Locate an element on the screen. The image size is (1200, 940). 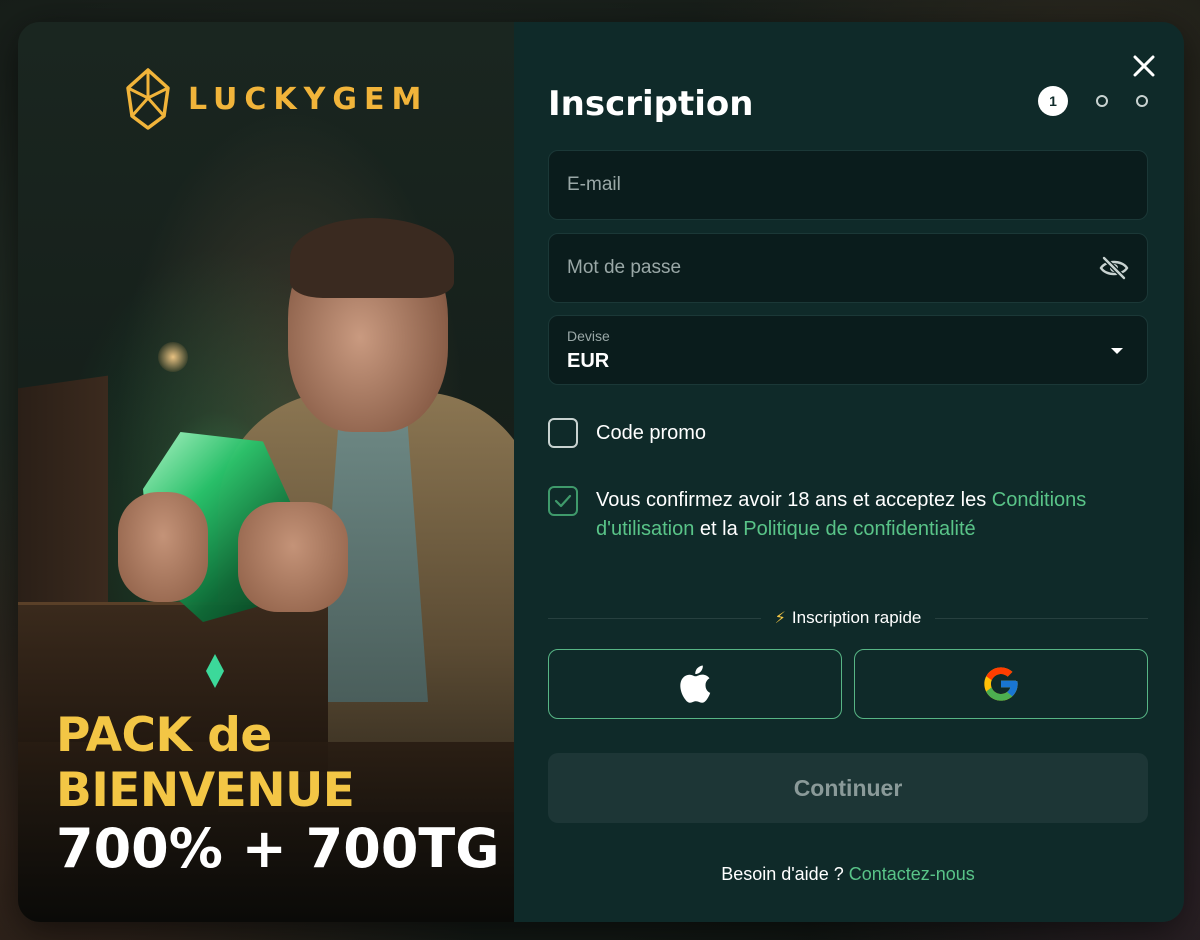
left-hand is located at coordinates (163, 547).